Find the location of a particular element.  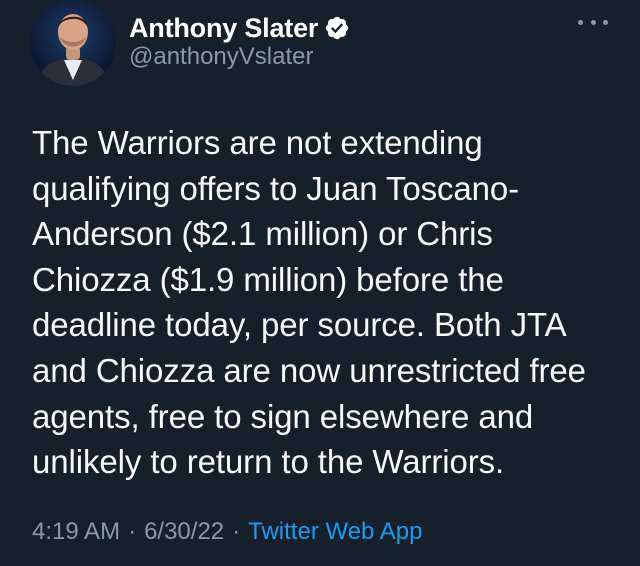

author-name-row: Anthony Slater is located at coordinates (239, 28).